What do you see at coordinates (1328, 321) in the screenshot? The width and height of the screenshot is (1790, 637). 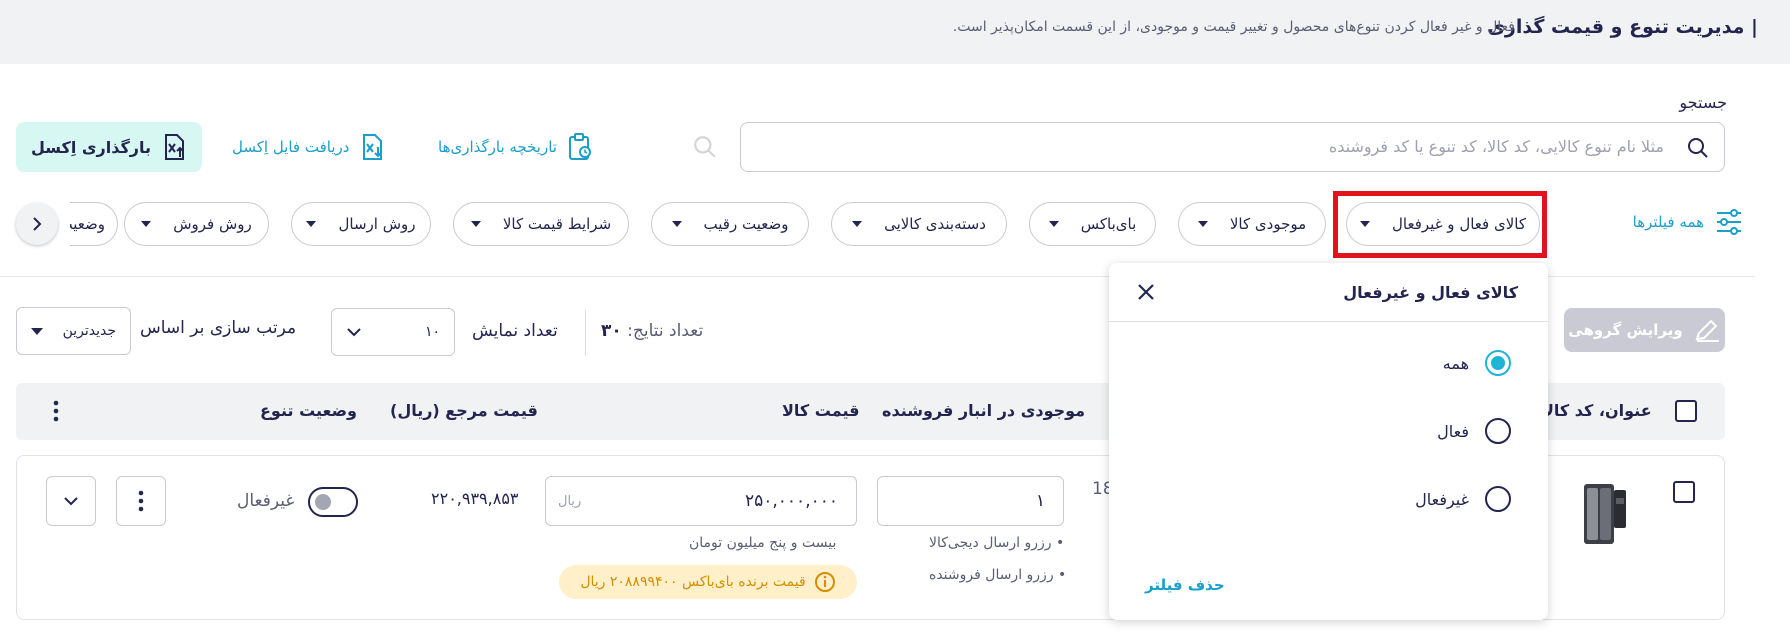 I see `popup-divider` at bounding box center [1328, 321].